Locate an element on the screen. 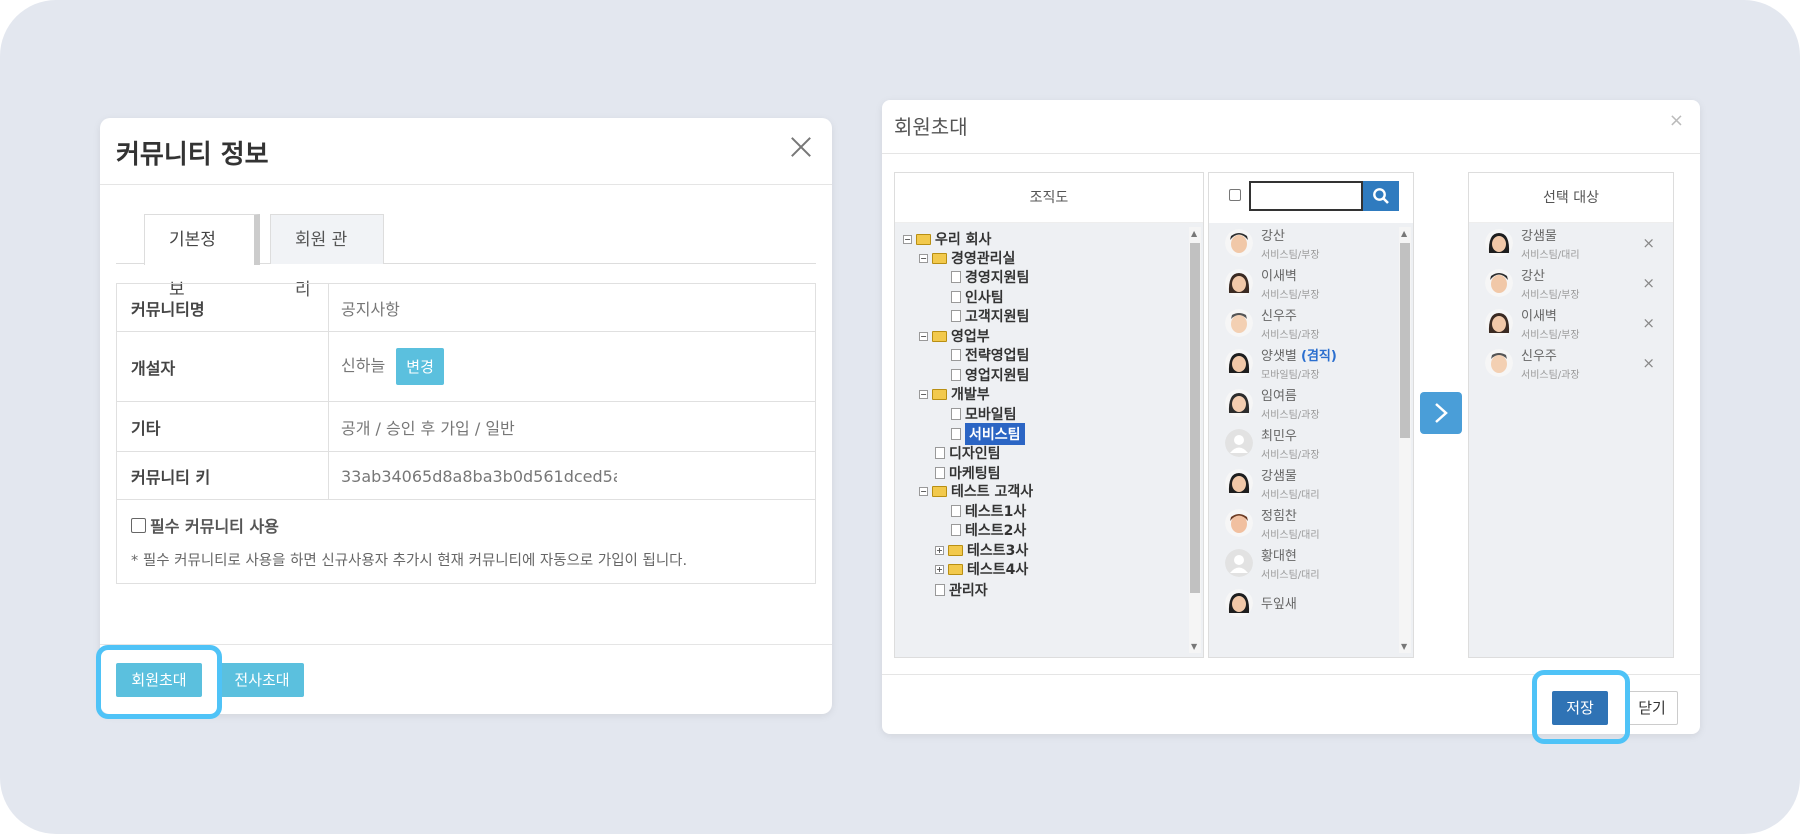 Image resolution: width=1800 pixels, height=834 pixels. required-community-checkbox is located at coordinates (138, 525).